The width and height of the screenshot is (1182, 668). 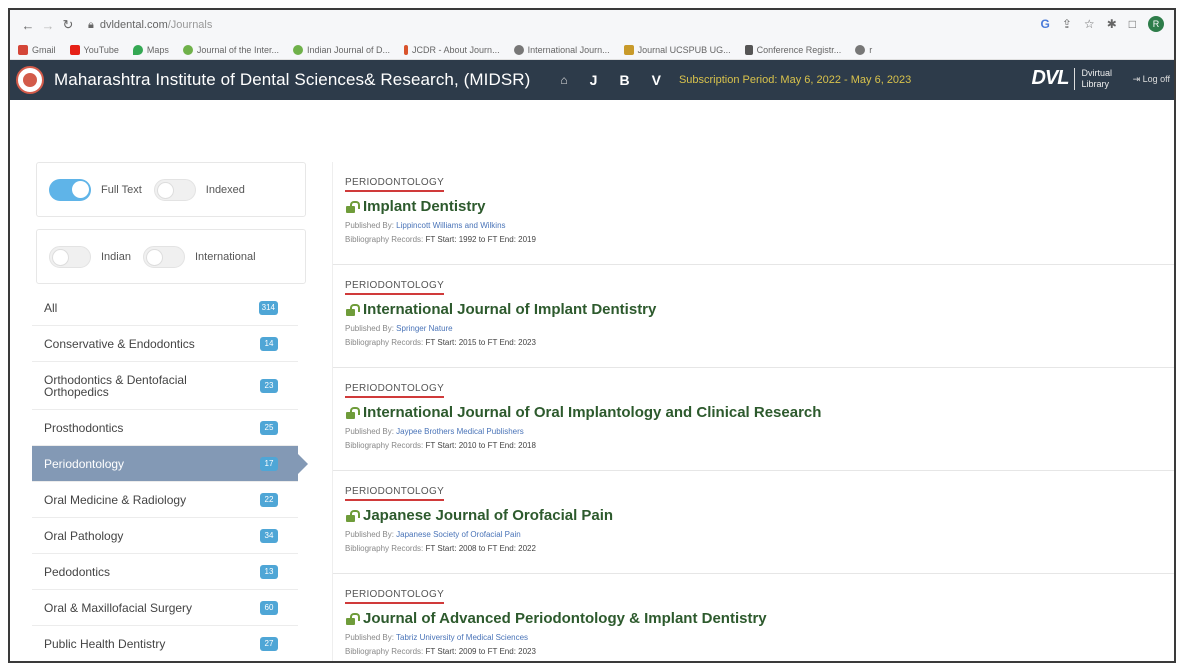 What do you see at coordinates (137, 49) in the screenshot?
I see `maps-icon` at bounding box center [137, 49].